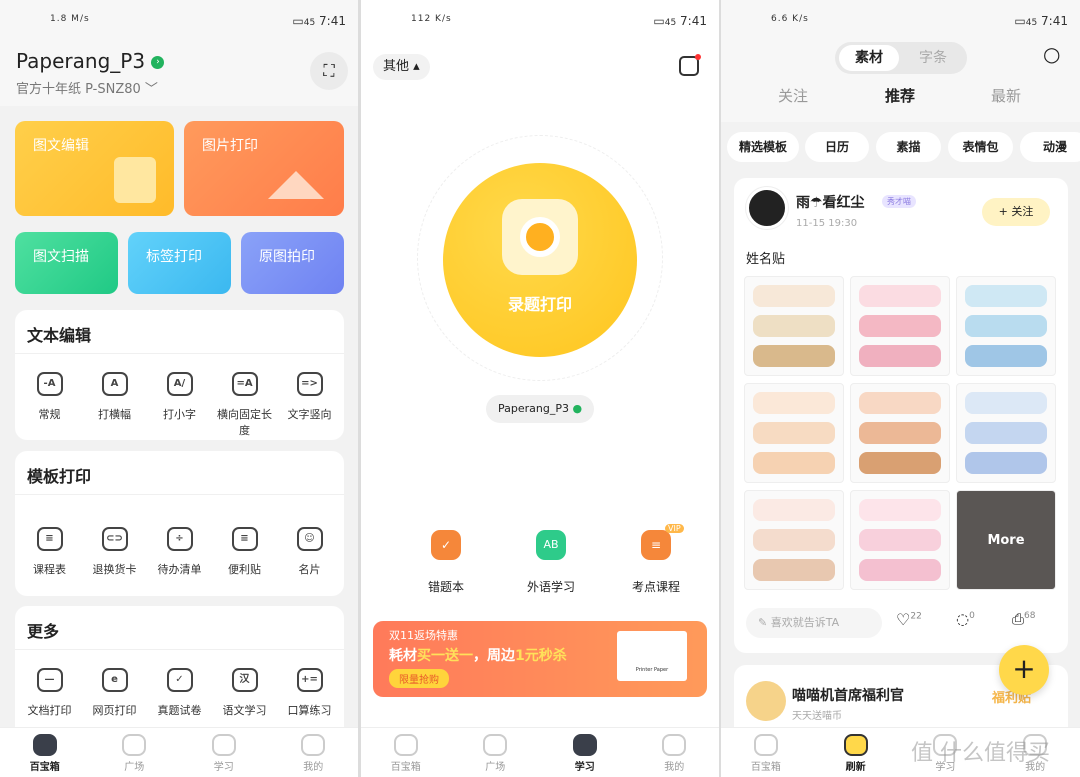  Describe the element at coordinates (1006, 540) in the screenshot. I see `more-thumbnails: More` at that location.